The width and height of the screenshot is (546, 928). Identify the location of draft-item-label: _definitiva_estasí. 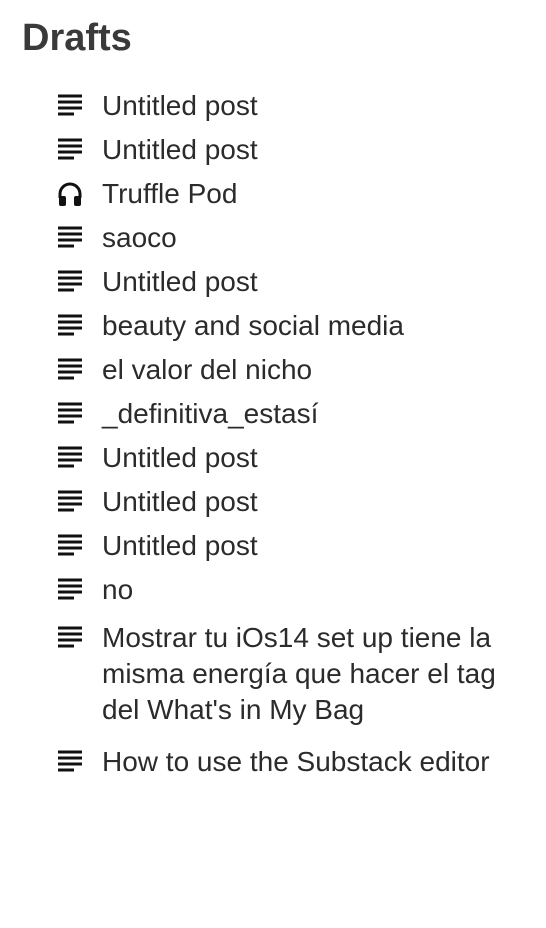
(210, 413).